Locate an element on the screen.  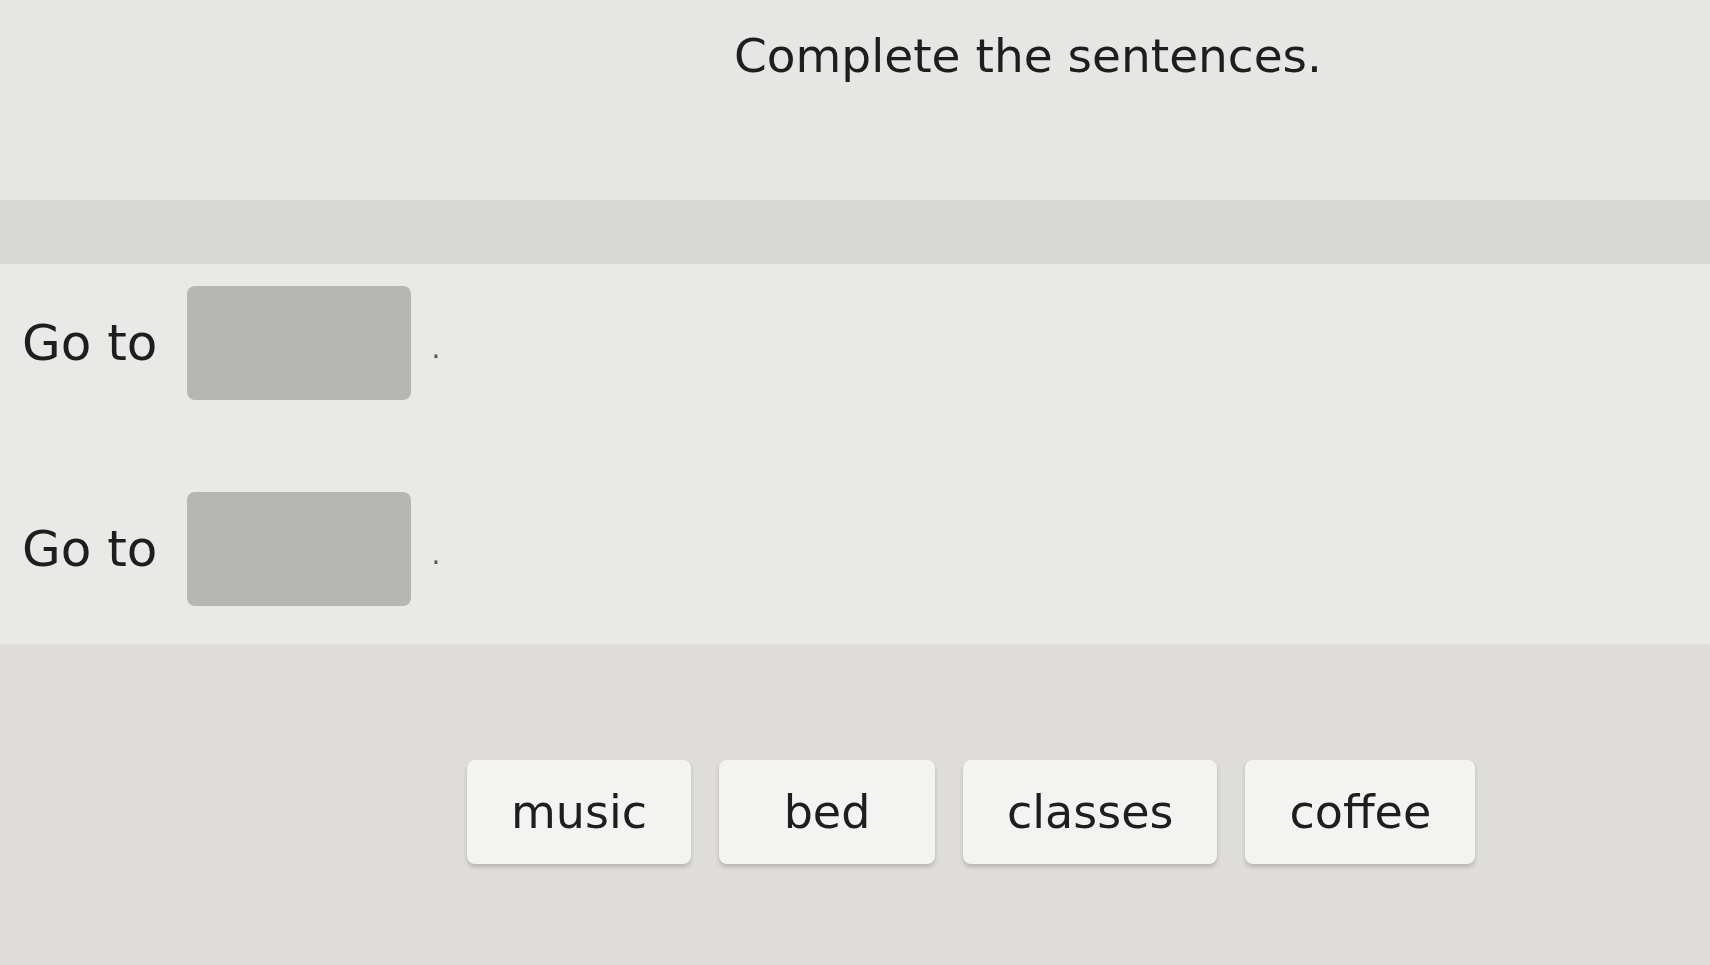
word-chip: classes is located at coordinates (1090, 812).